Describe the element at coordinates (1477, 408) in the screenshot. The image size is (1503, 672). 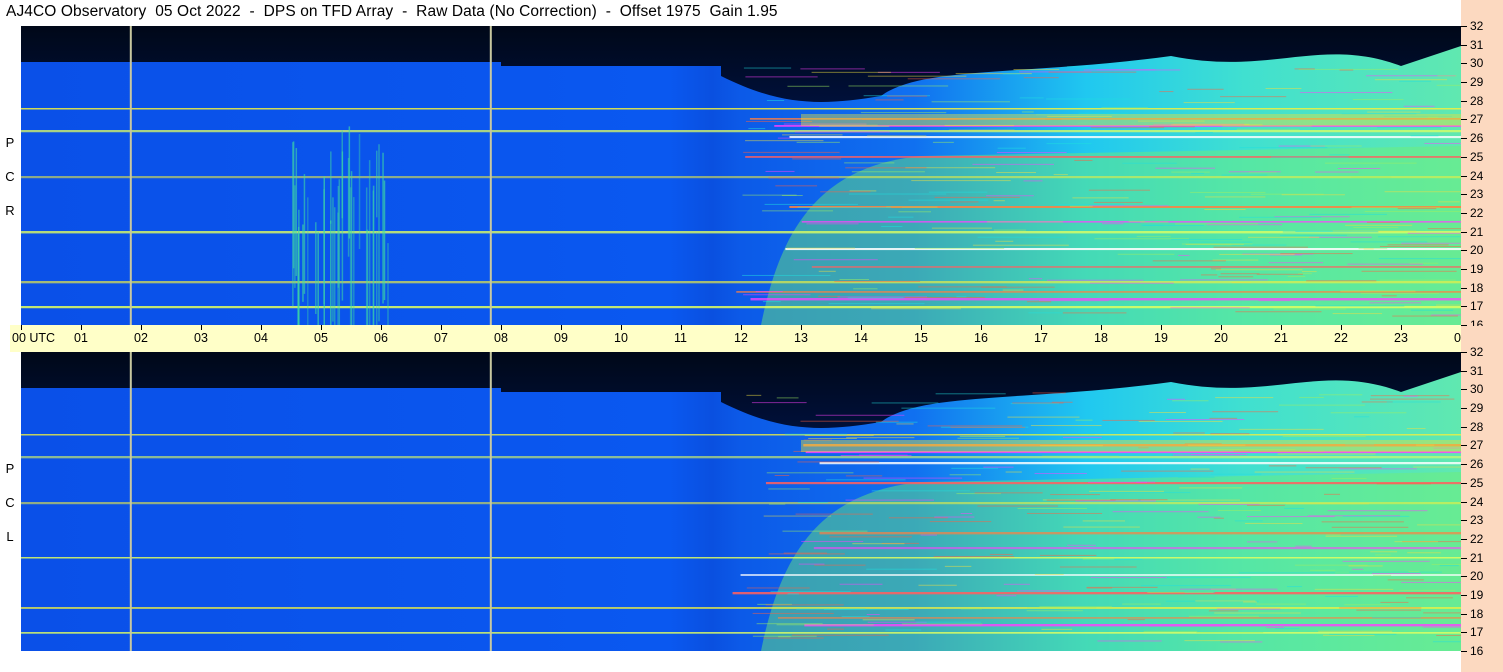
I see `freq-tick-label: 29` at that location.